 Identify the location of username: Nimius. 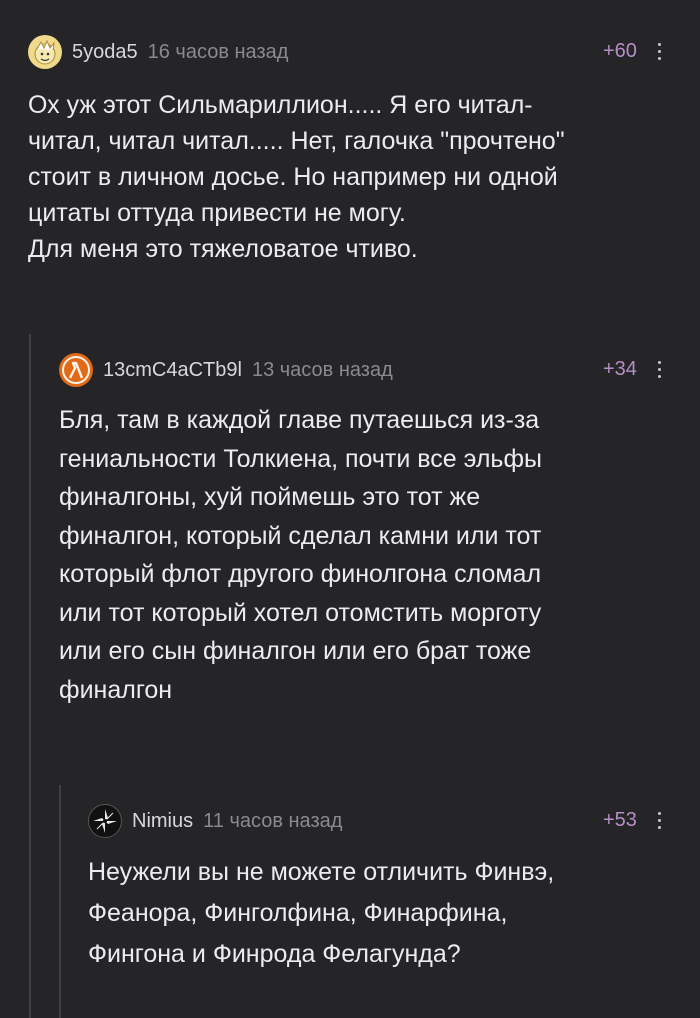
(162, 821).